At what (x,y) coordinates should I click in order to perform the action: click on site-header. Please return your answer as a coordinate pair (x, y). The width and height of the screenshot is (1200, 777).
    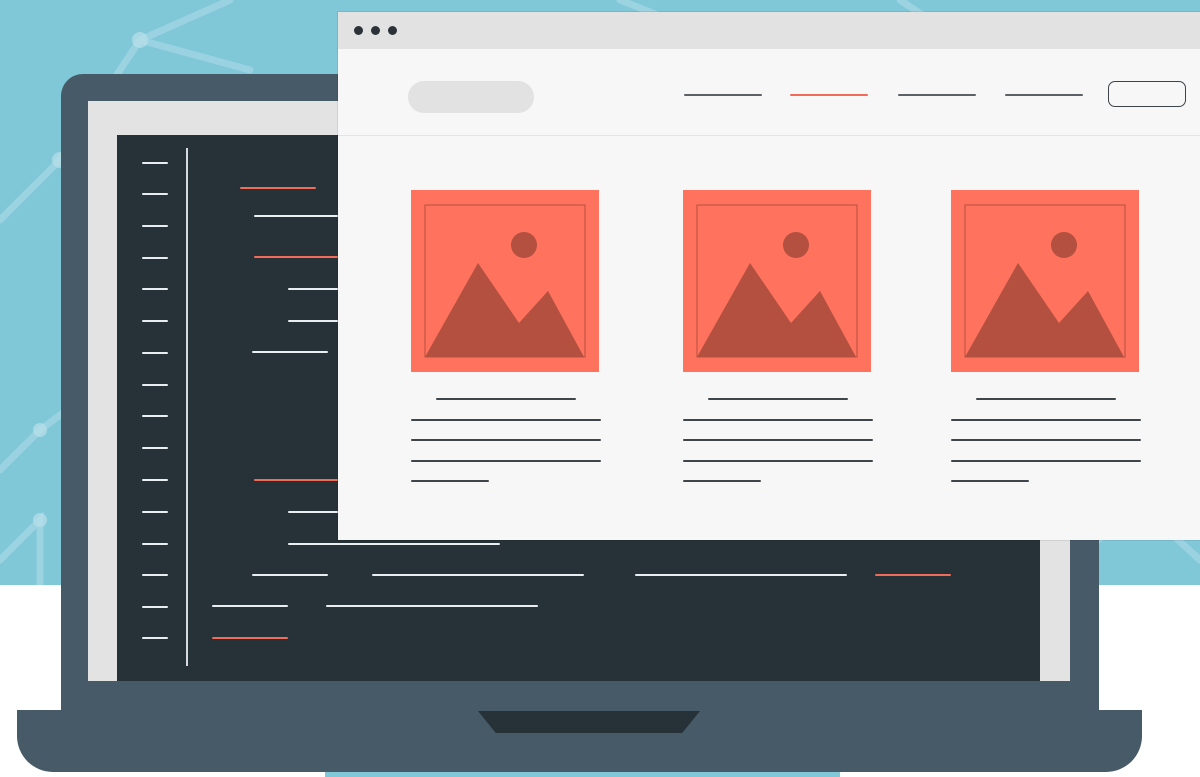
    Looking at the image, I should click on (769, 92).